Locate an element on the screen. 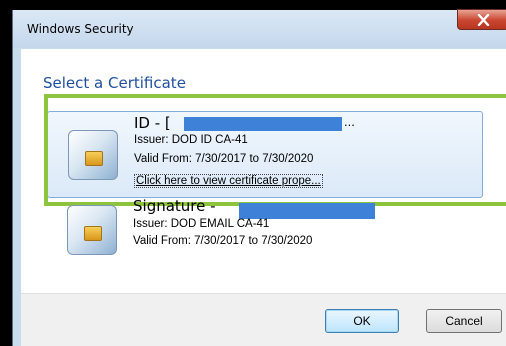 This screenshot has height=346, width=506. ok-button: OK is located at coordinates (362, 321).